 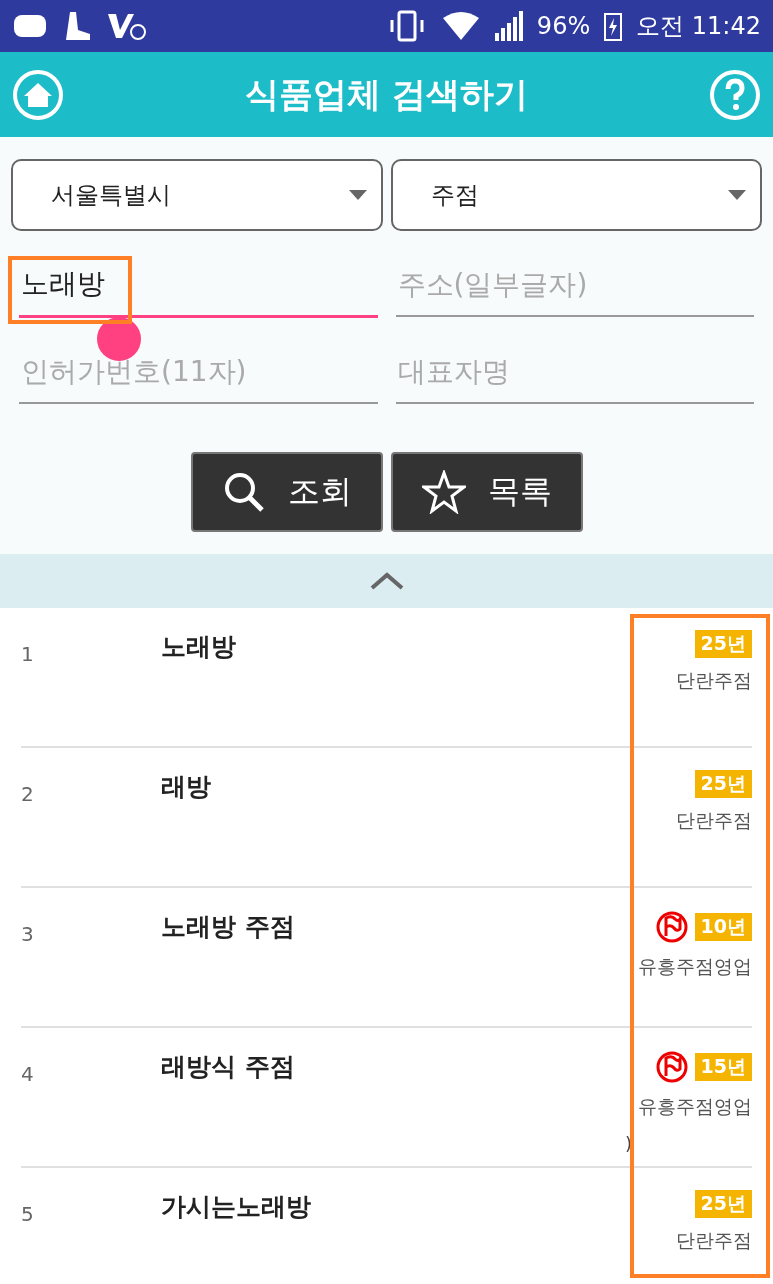 I want to click on input-field: 인허가번호(11자), so click(x=198, y=372).